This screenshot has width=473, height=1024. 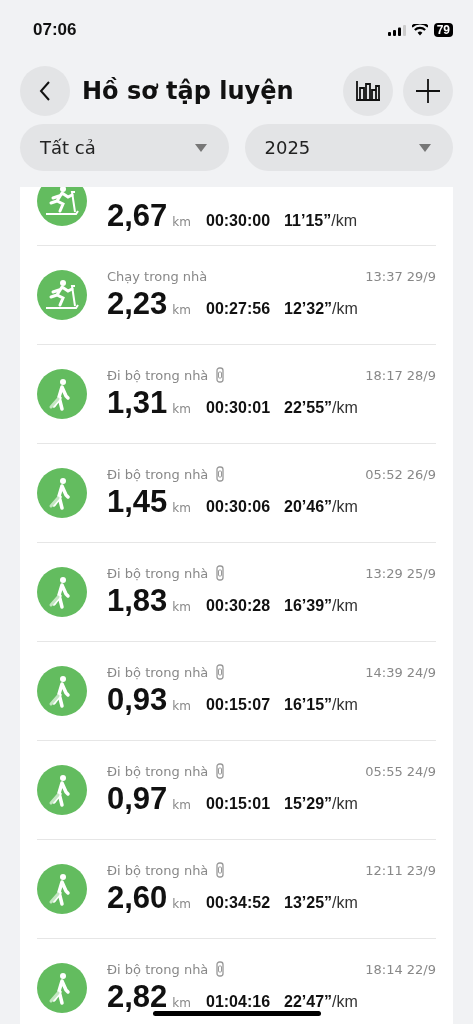 What do you see at coordinates (137, 898) in the screenshot?
I see `distance-value: 2,60` at bounding box center [137, 898].